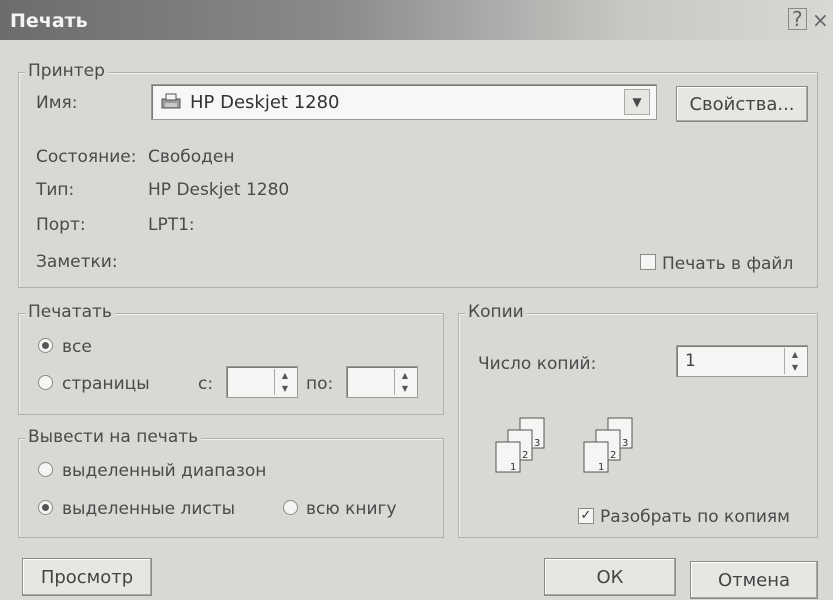  What do you see at coordinates (742, 361) in the screenshot?
I see `copies-count-stepper: 1 ▲ ▼` at bounding box center [742, 361].